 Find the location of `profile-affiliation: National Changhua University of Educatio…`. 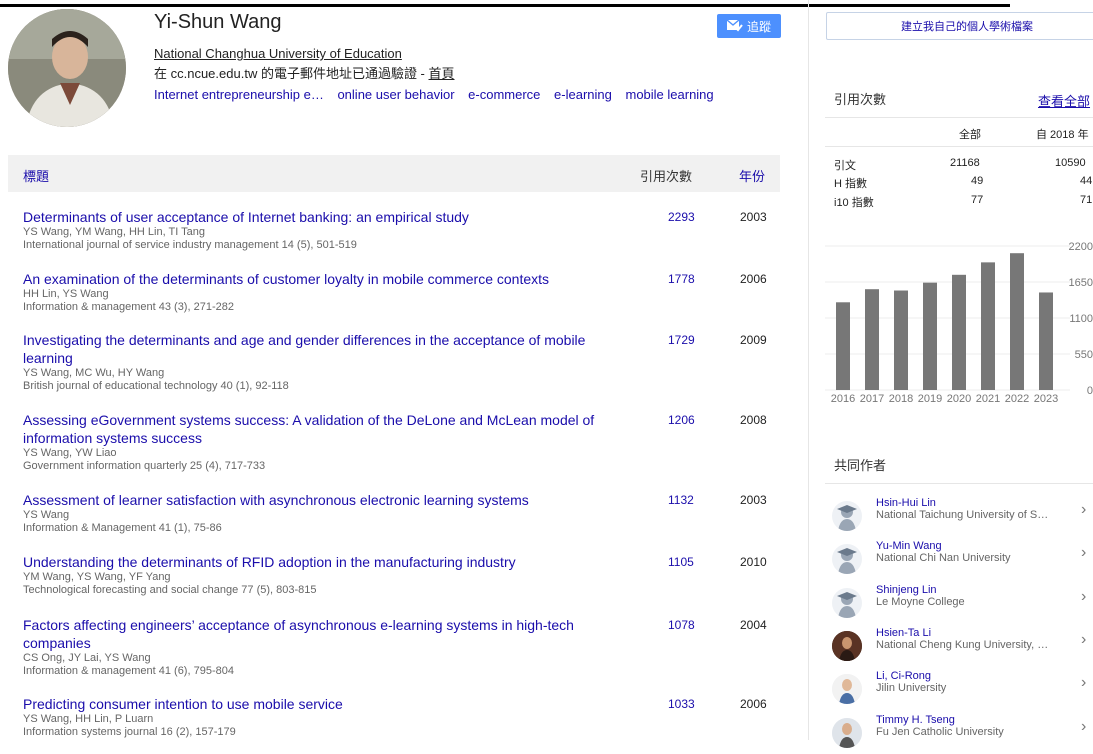

profile-affiliation: National Changhua University of Educatio… is located at coordinates (278, 53).